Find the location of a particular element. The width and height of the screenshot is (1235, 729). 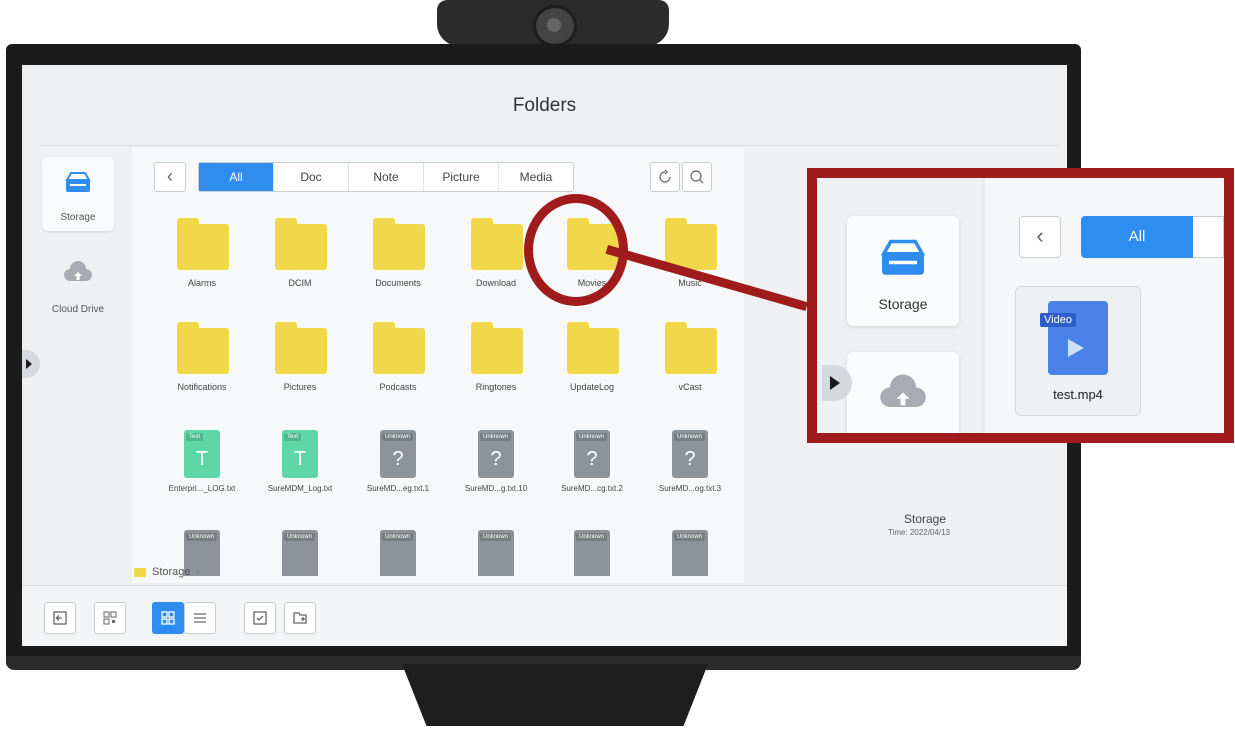

tab-all: All is located at coordinates (236, 177).